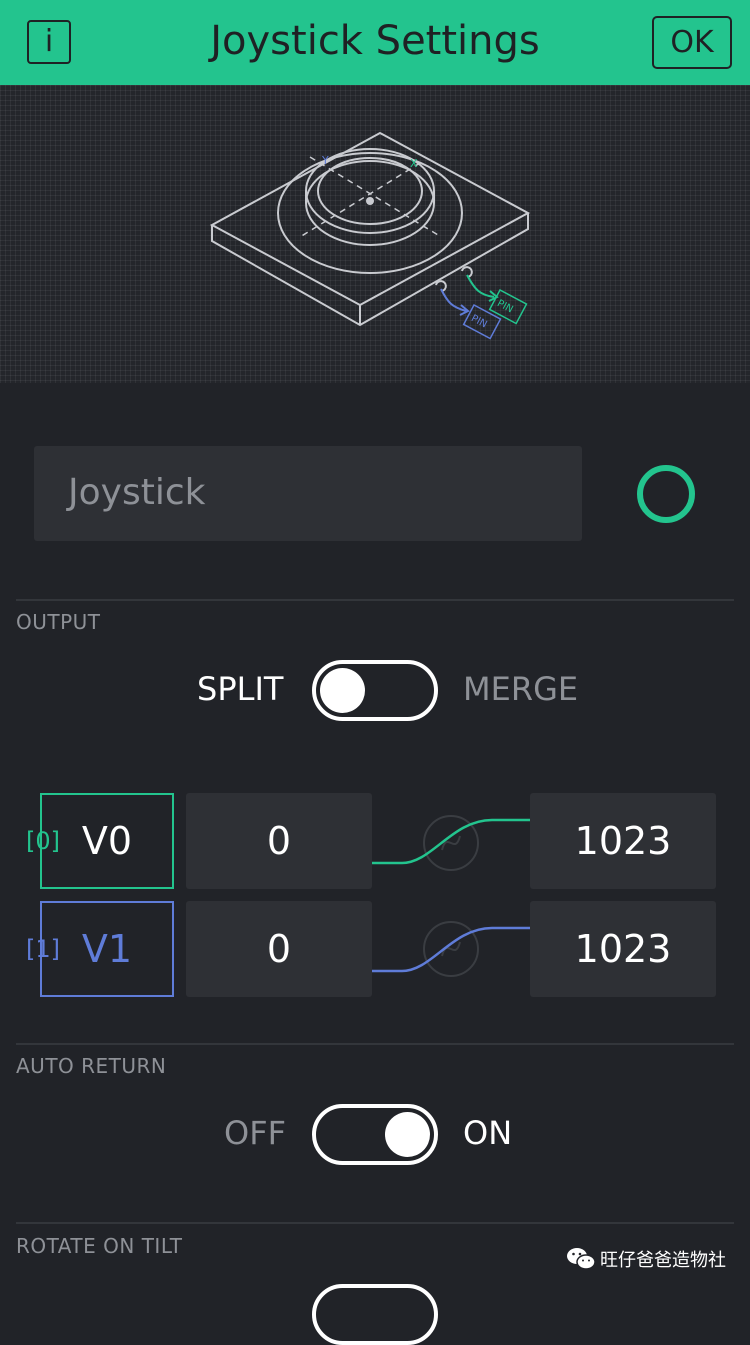 Image resolution: width=750 pixels, height=1345 pixels. I want to click on rotate-on-tilt-toggle, so click(375, 1314).